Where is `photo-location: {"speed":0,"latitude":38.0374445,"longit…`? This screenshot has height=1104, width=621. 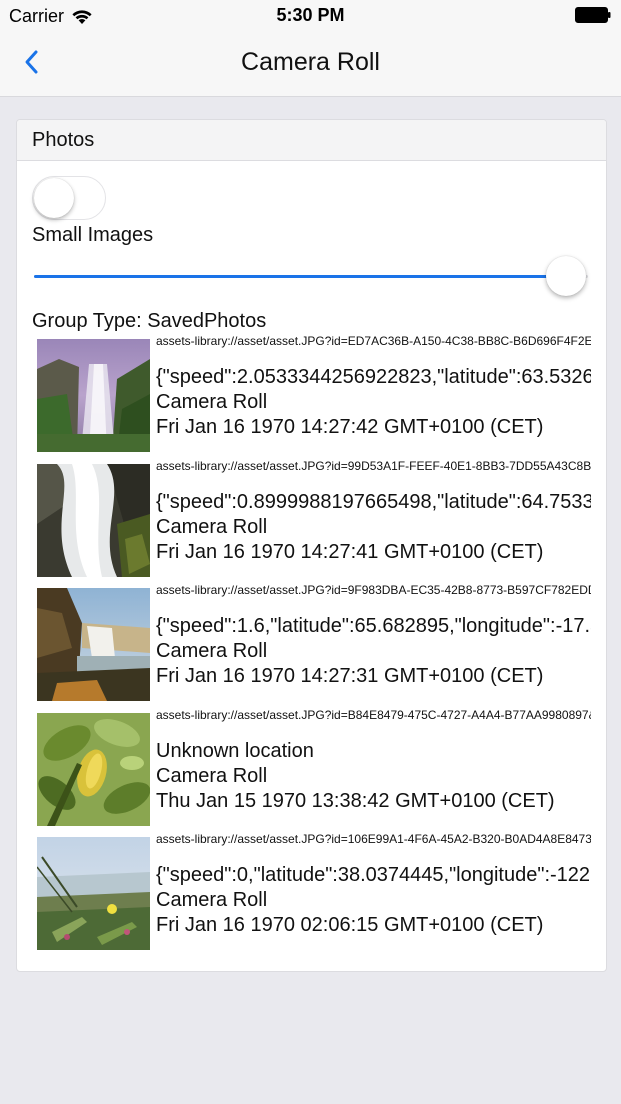
photo-location: {"speed":0,"latitude":38.0374445,"longit… is located at coordinates (373, 875).